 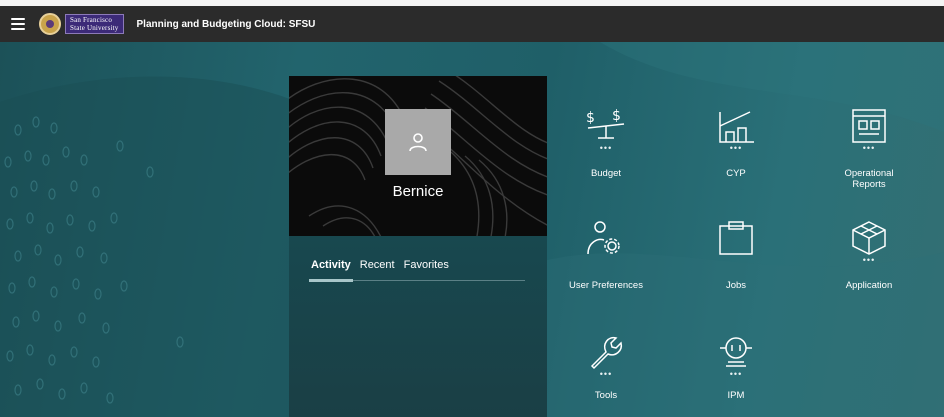 What do you see at coordinates (869, 261) in the screenshot?
I see `application-more-icon: •••` at bounding box center [869, 261].